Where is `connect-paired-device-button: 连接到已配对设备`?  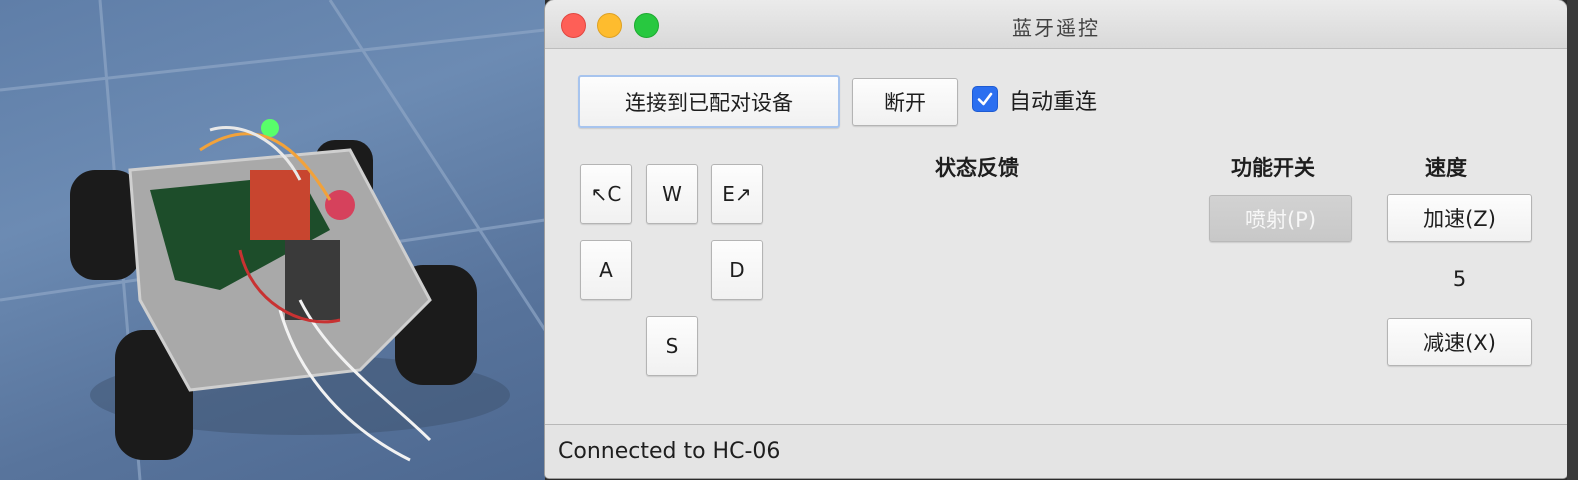
connect-paired-device-button: 连接到已配对设备 is located at coordinates (709, 101).